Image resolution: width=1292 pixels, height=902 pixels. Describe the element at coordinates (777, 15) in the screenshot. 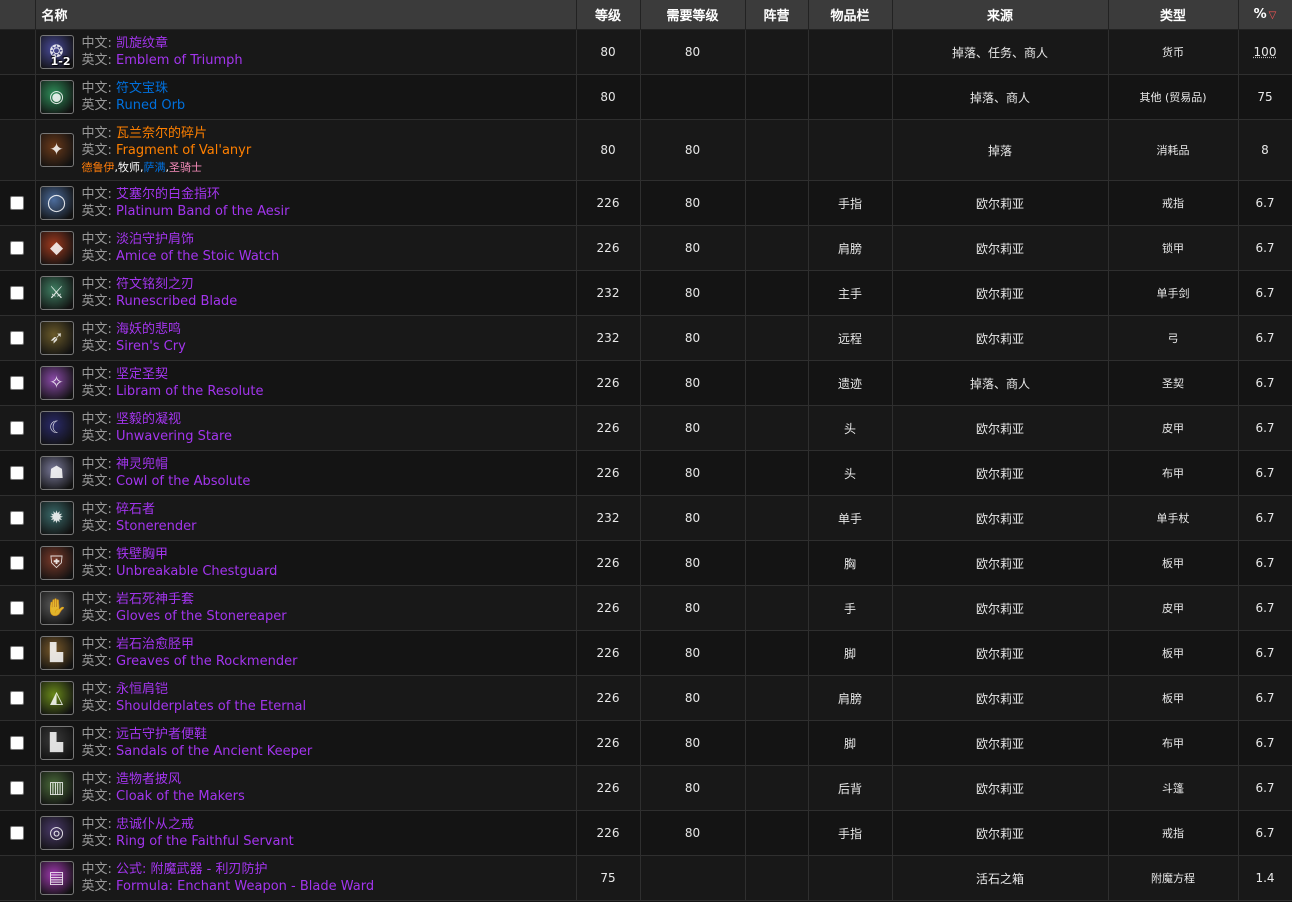

I see `header-faction: 阵营` at that location.